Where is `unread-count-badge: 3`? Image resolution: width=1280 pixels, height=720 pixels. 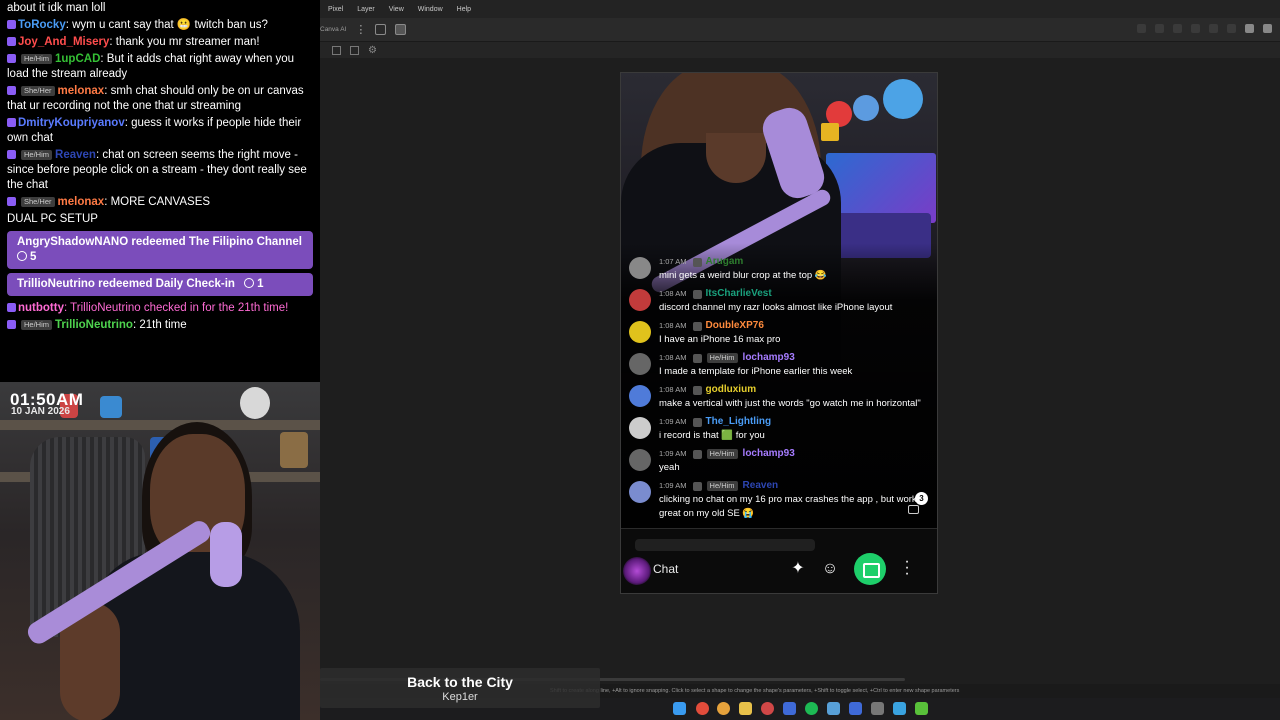 unread-count-badge: 3 is located at coordinates (921, 498).